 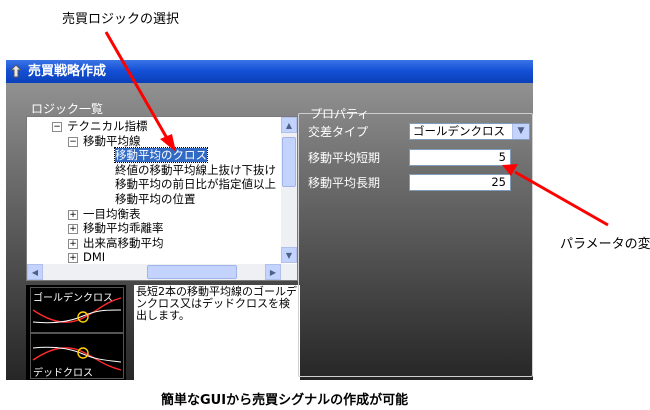 I want to click on tree-item: + 出来高移動平均, so click(x=116, y=242).